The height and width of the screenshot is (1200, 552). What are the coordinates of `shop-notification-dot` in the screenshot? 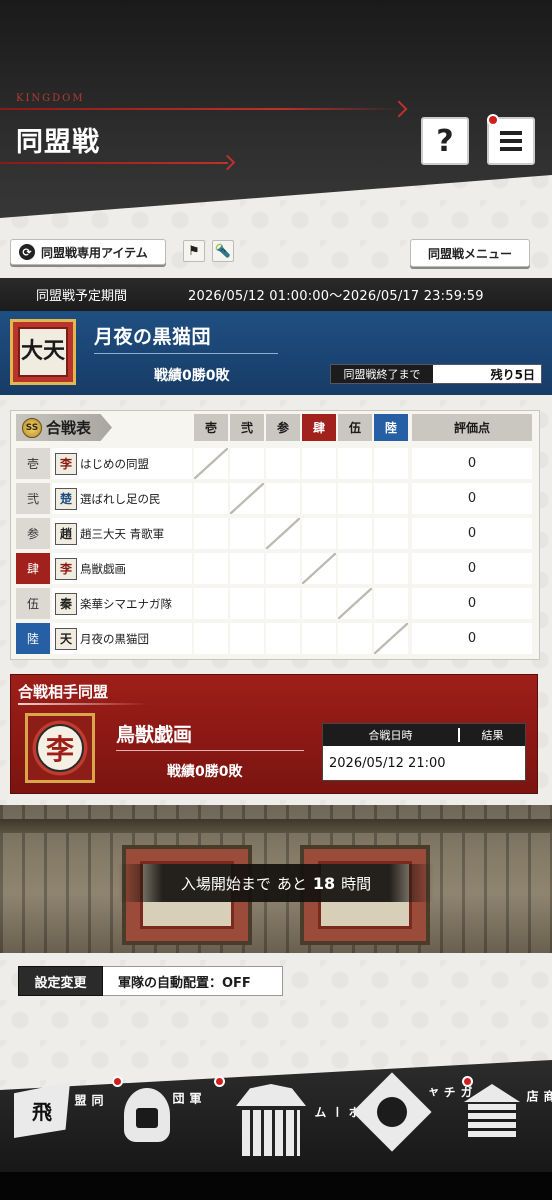 It's located at (467, 1081).